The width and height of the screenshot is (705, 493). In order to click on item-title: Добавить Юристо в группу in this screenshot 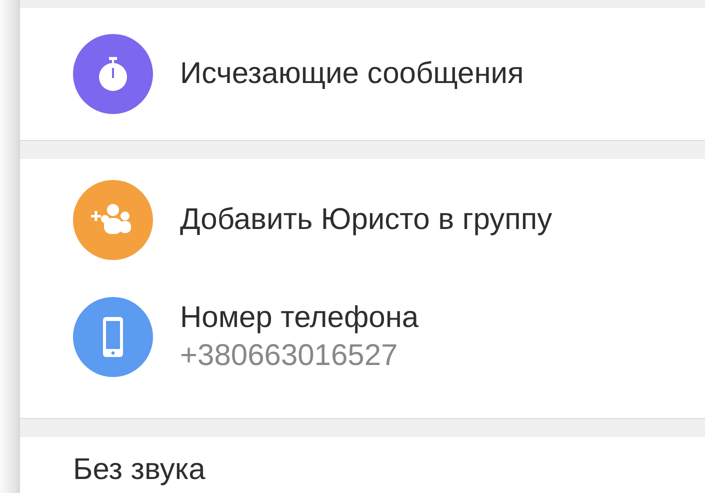, I will do `click(366, 220)`.